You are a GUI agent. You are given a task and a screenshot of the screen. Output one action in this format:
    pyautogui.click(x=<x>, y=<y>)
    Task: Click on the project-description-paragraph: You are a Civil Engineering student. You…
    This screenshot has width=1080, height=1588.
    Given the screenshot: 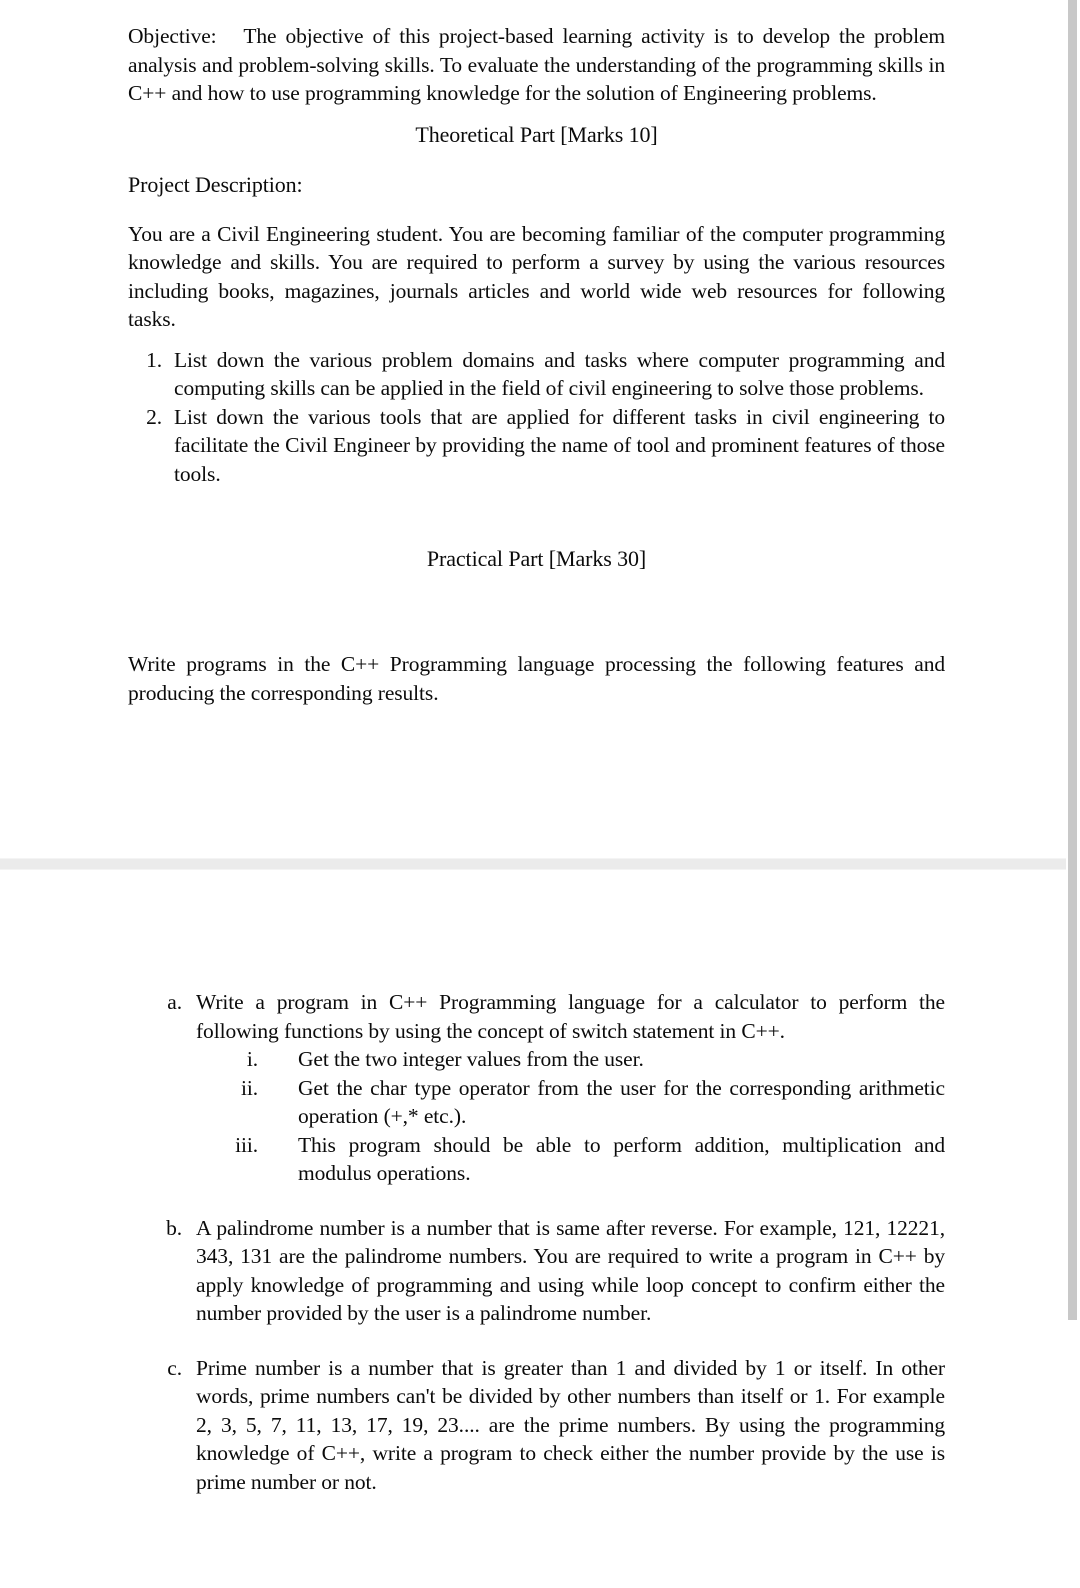 What is the action you would take?
    pyautogui.click(x=536, y=276)
    